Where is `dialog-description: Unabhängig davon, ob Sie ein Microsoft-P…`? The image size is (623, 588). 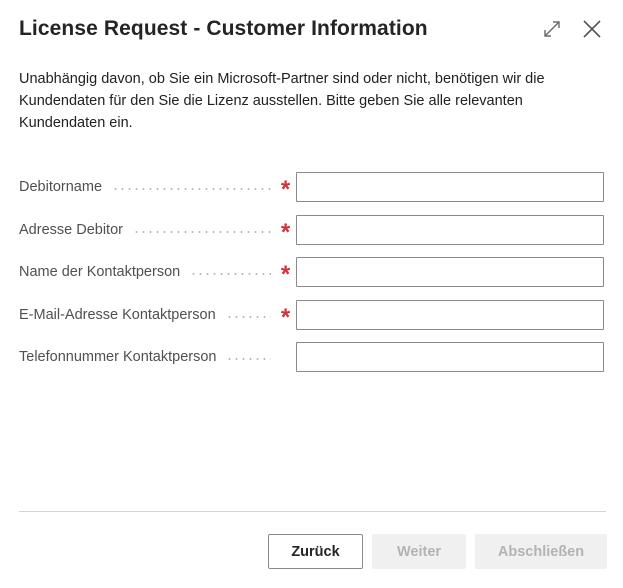 dialog-description: Unabhängig davon, ob Sie ein Microsoft-P… is located at coordinates (282, 101).